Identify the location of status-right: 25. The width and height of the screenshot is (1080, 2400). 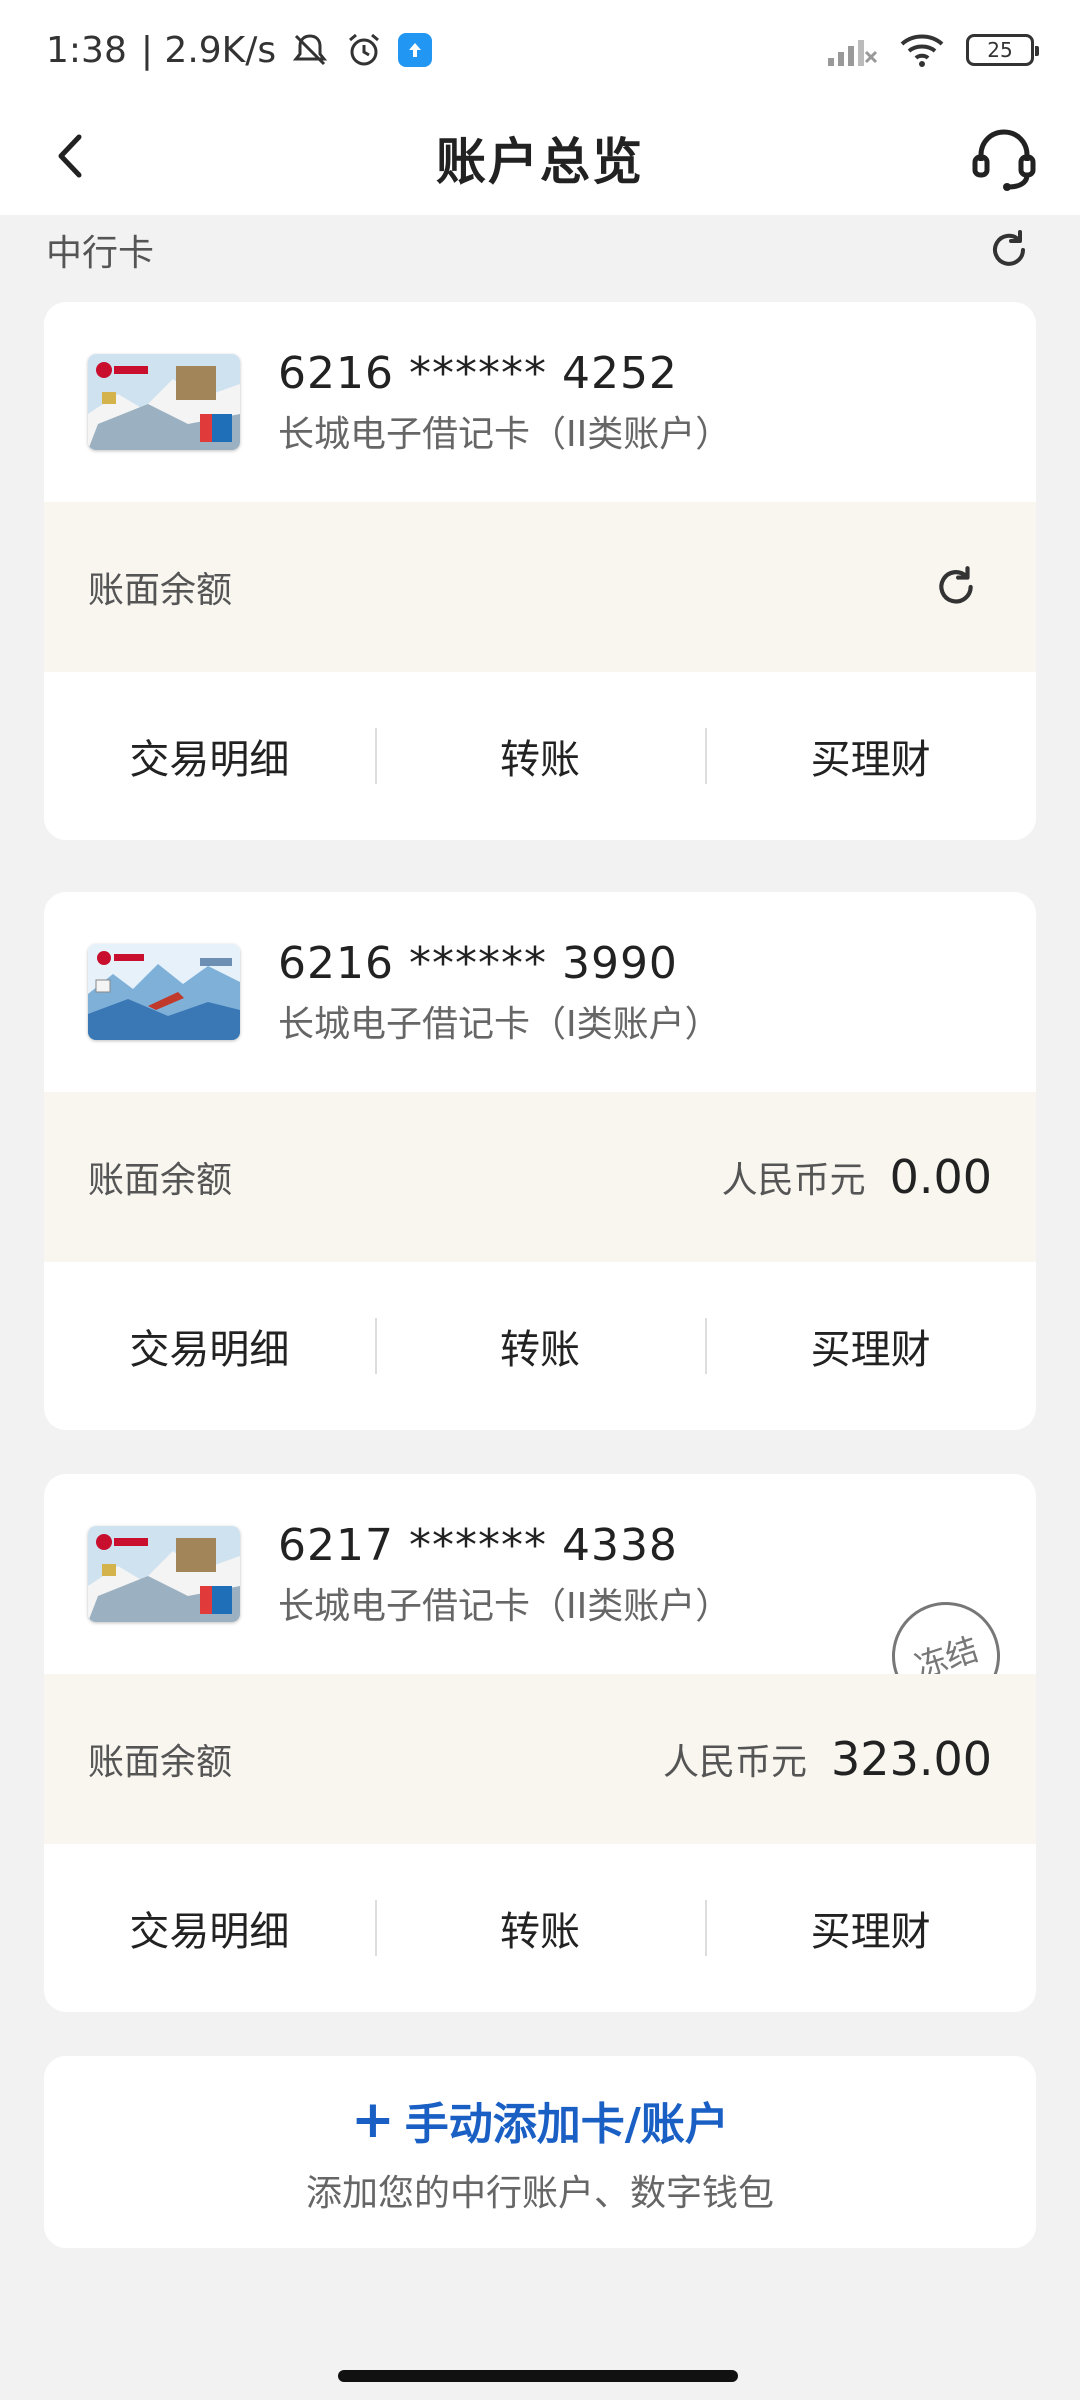
(932, 50).